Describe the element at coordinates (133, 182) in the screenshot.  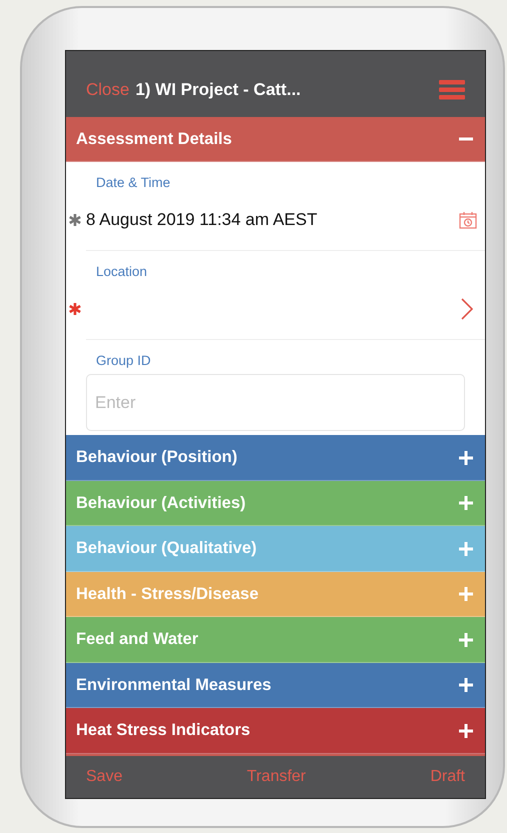
I see `field-label: Date & Time` at that location.